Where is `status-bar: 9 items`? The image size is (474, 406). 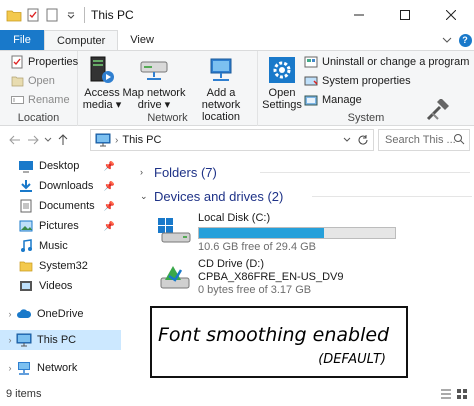 status-bar: 9 items is located at coordinates (237, 394).